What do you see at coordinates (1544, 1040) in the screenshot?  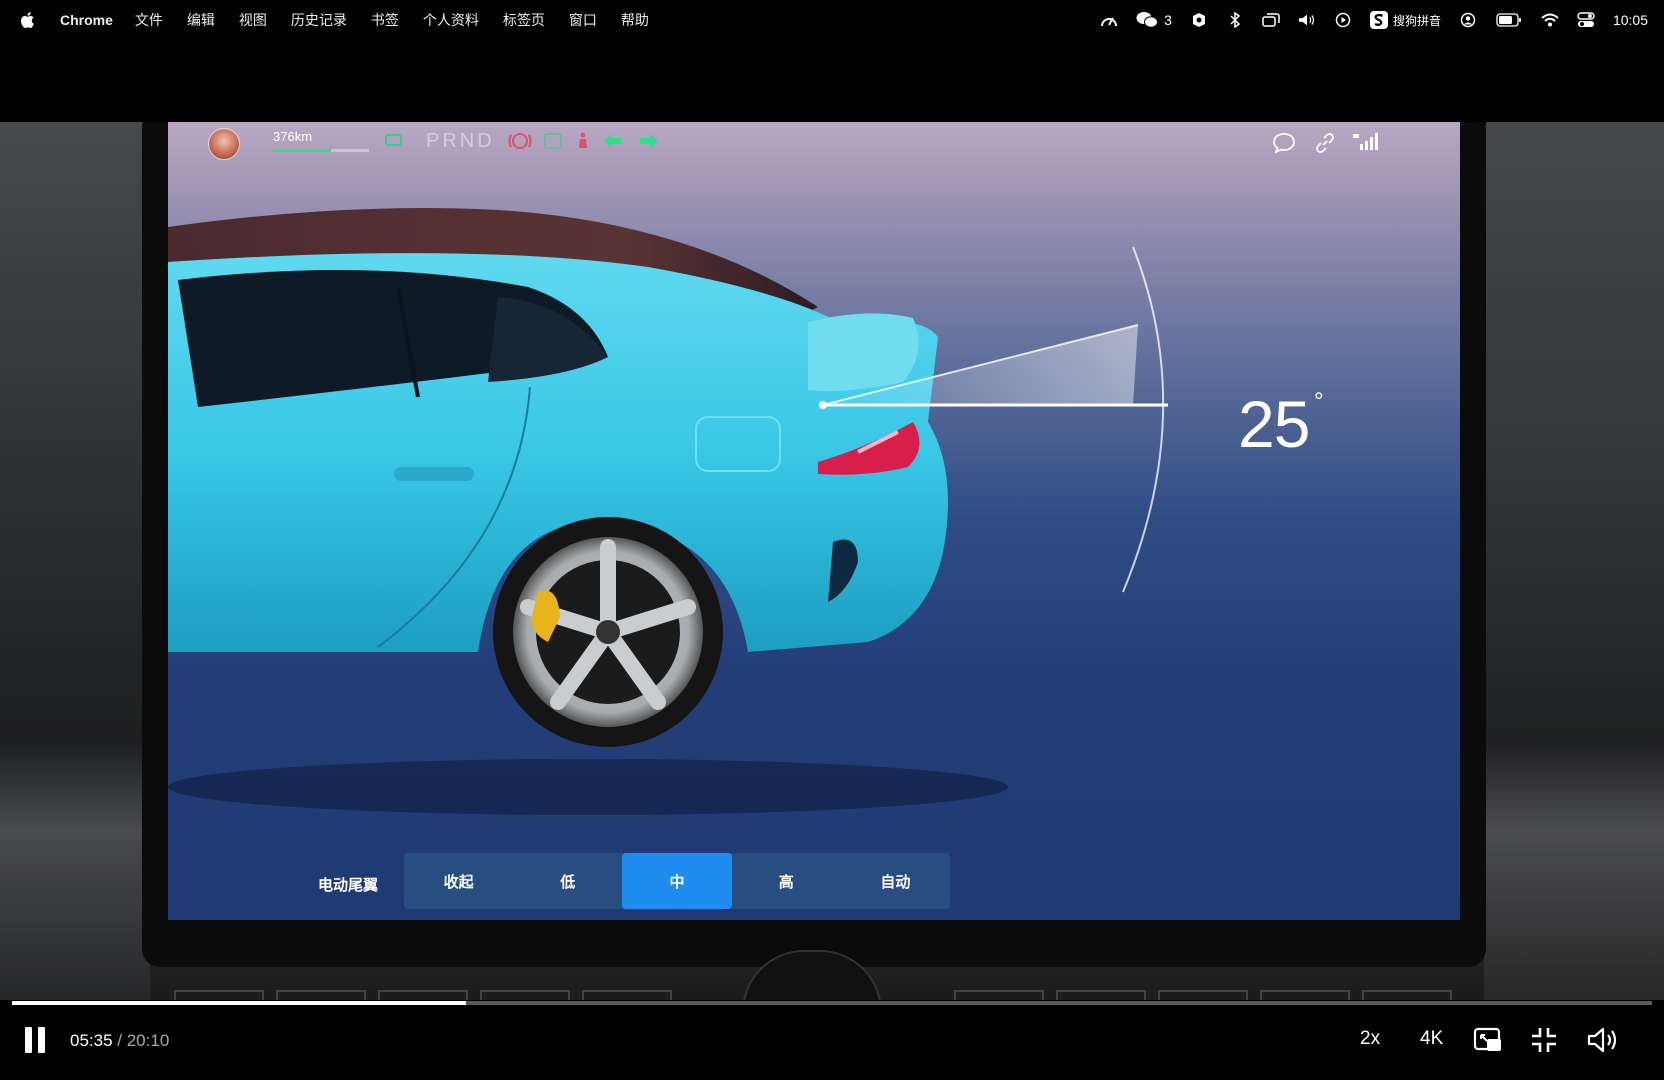 I see `exit-fullscreen-icon` at bounding box center [1544, 1040].